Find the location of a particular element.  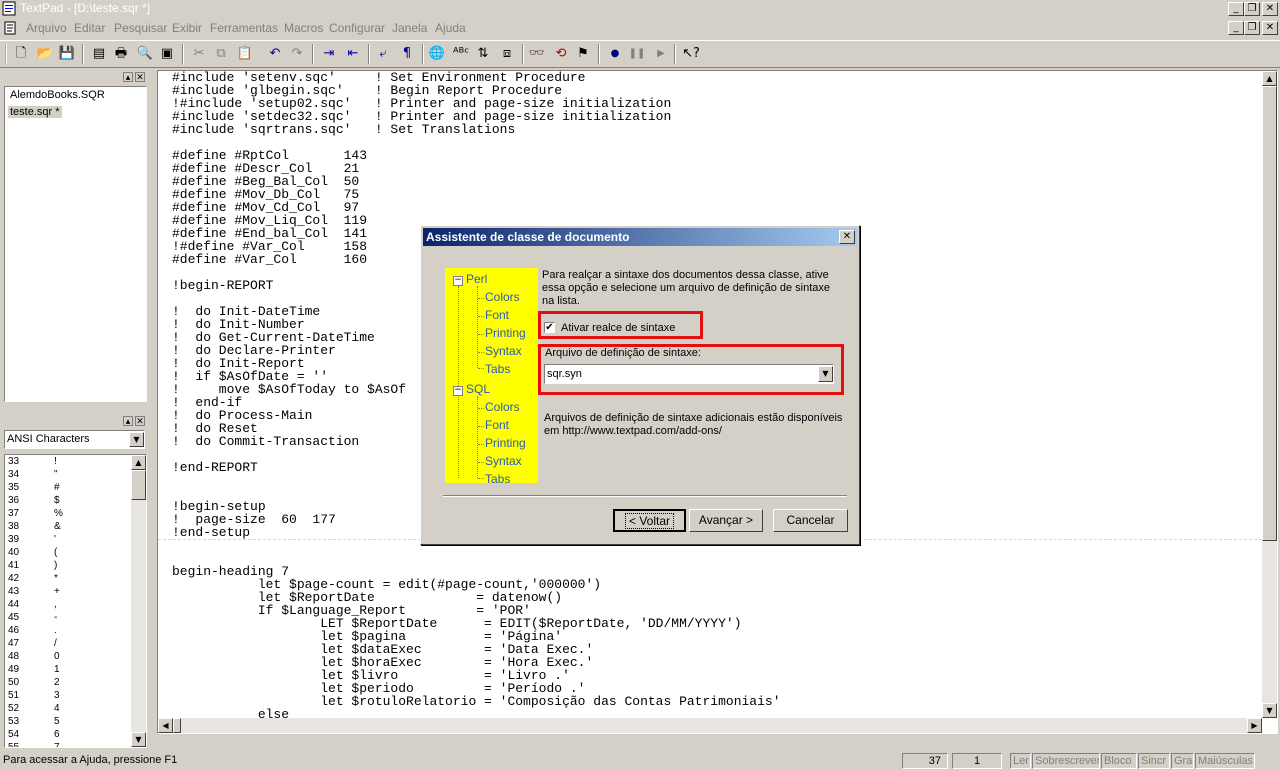

close-button: ✕ is located at coordinates (1270, 9).